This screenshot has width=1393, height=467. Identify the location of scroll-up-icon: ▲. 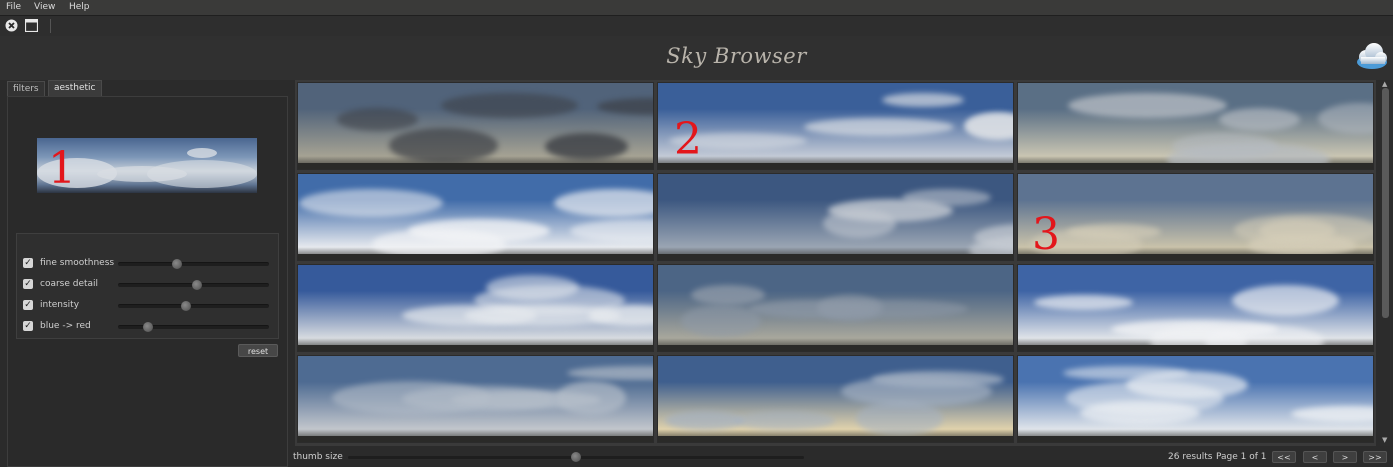
(1384, 84).